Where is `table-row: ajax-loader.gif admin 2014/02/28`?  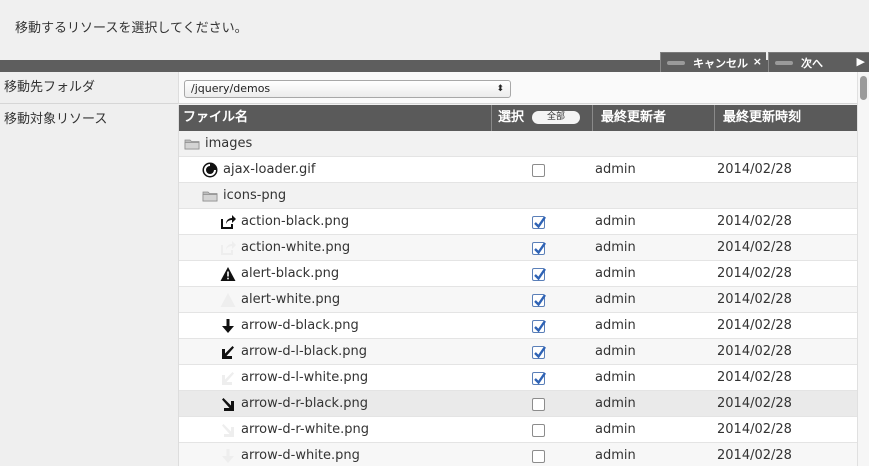 table-row: ajax-loader.gif admin 2014/02/28 is located at coordinates (518, 170).